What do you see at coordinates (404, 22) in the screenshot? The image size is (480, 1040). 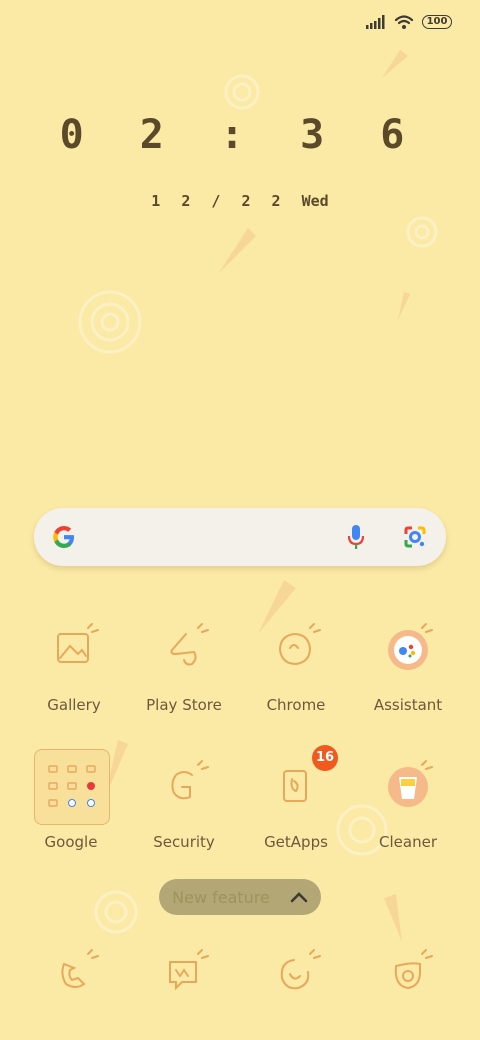 I see `wifi-icon` at bounding box center [404, 22].